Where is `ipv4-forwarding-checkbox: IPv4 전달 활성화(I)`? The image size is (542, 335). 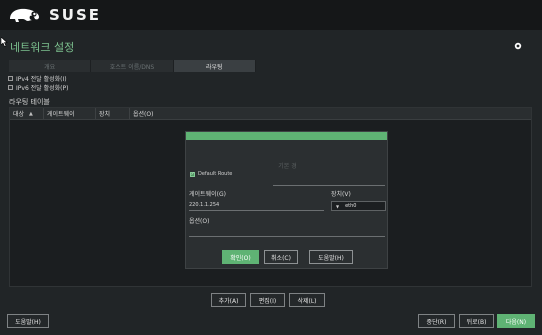 ipv4-forwarding-checkbox: IPv4 전달 활성화(I) is located at coordinates (37, 78).